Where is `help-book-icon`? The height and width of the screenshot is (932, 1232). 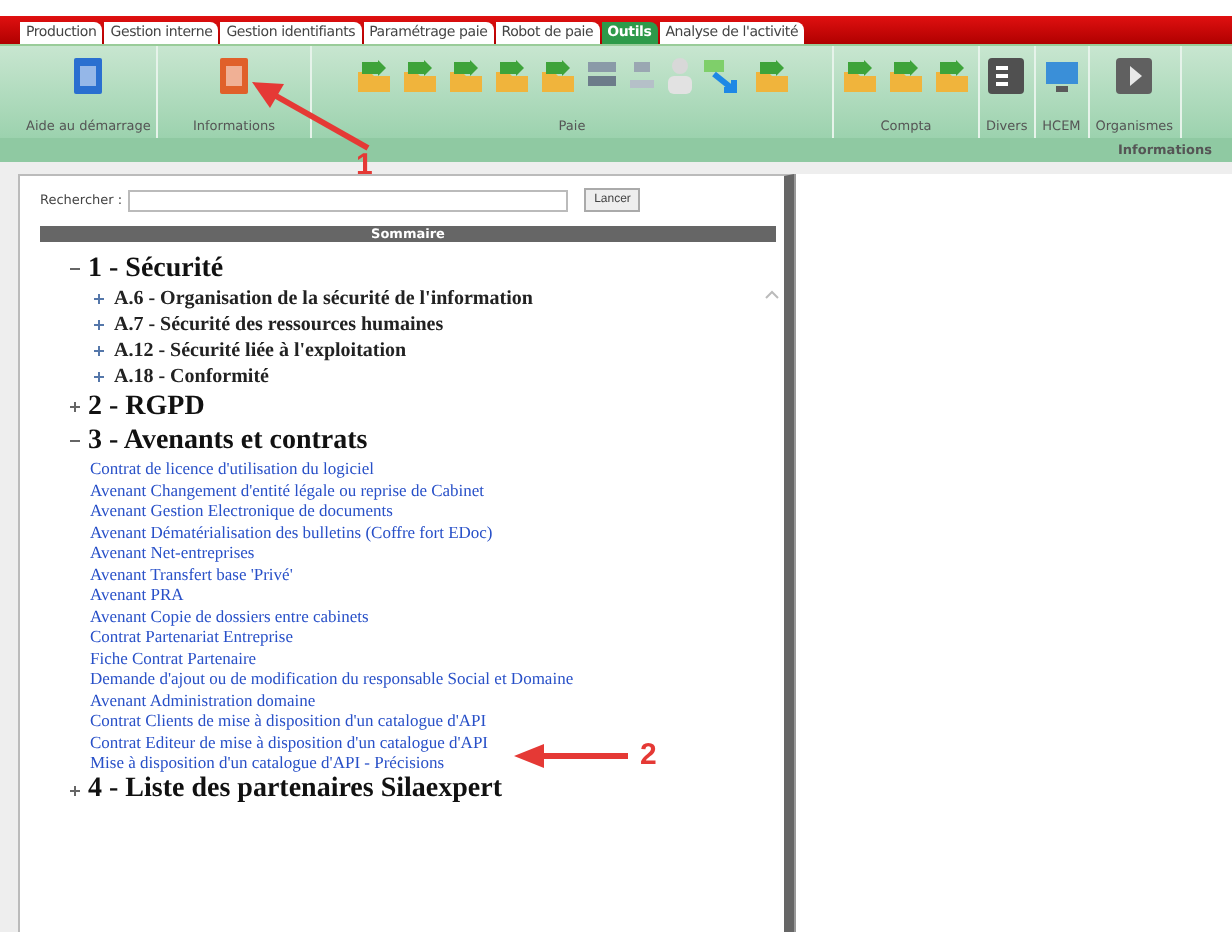 help-book-icon is located at coordinates (88, 76).